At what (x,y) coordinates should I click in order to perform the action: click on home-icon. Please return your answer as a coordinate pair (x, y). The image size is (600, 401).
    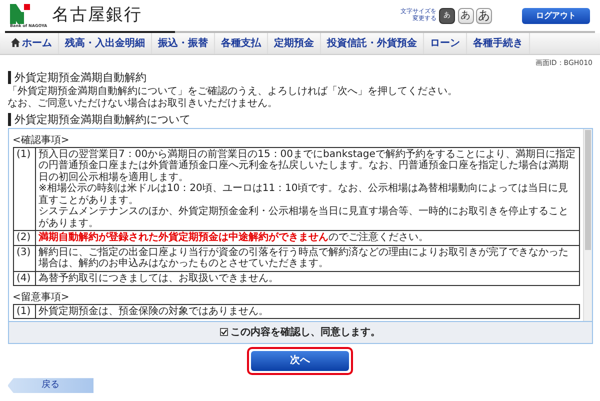
    Looking at the image, I should click on (15, 42).